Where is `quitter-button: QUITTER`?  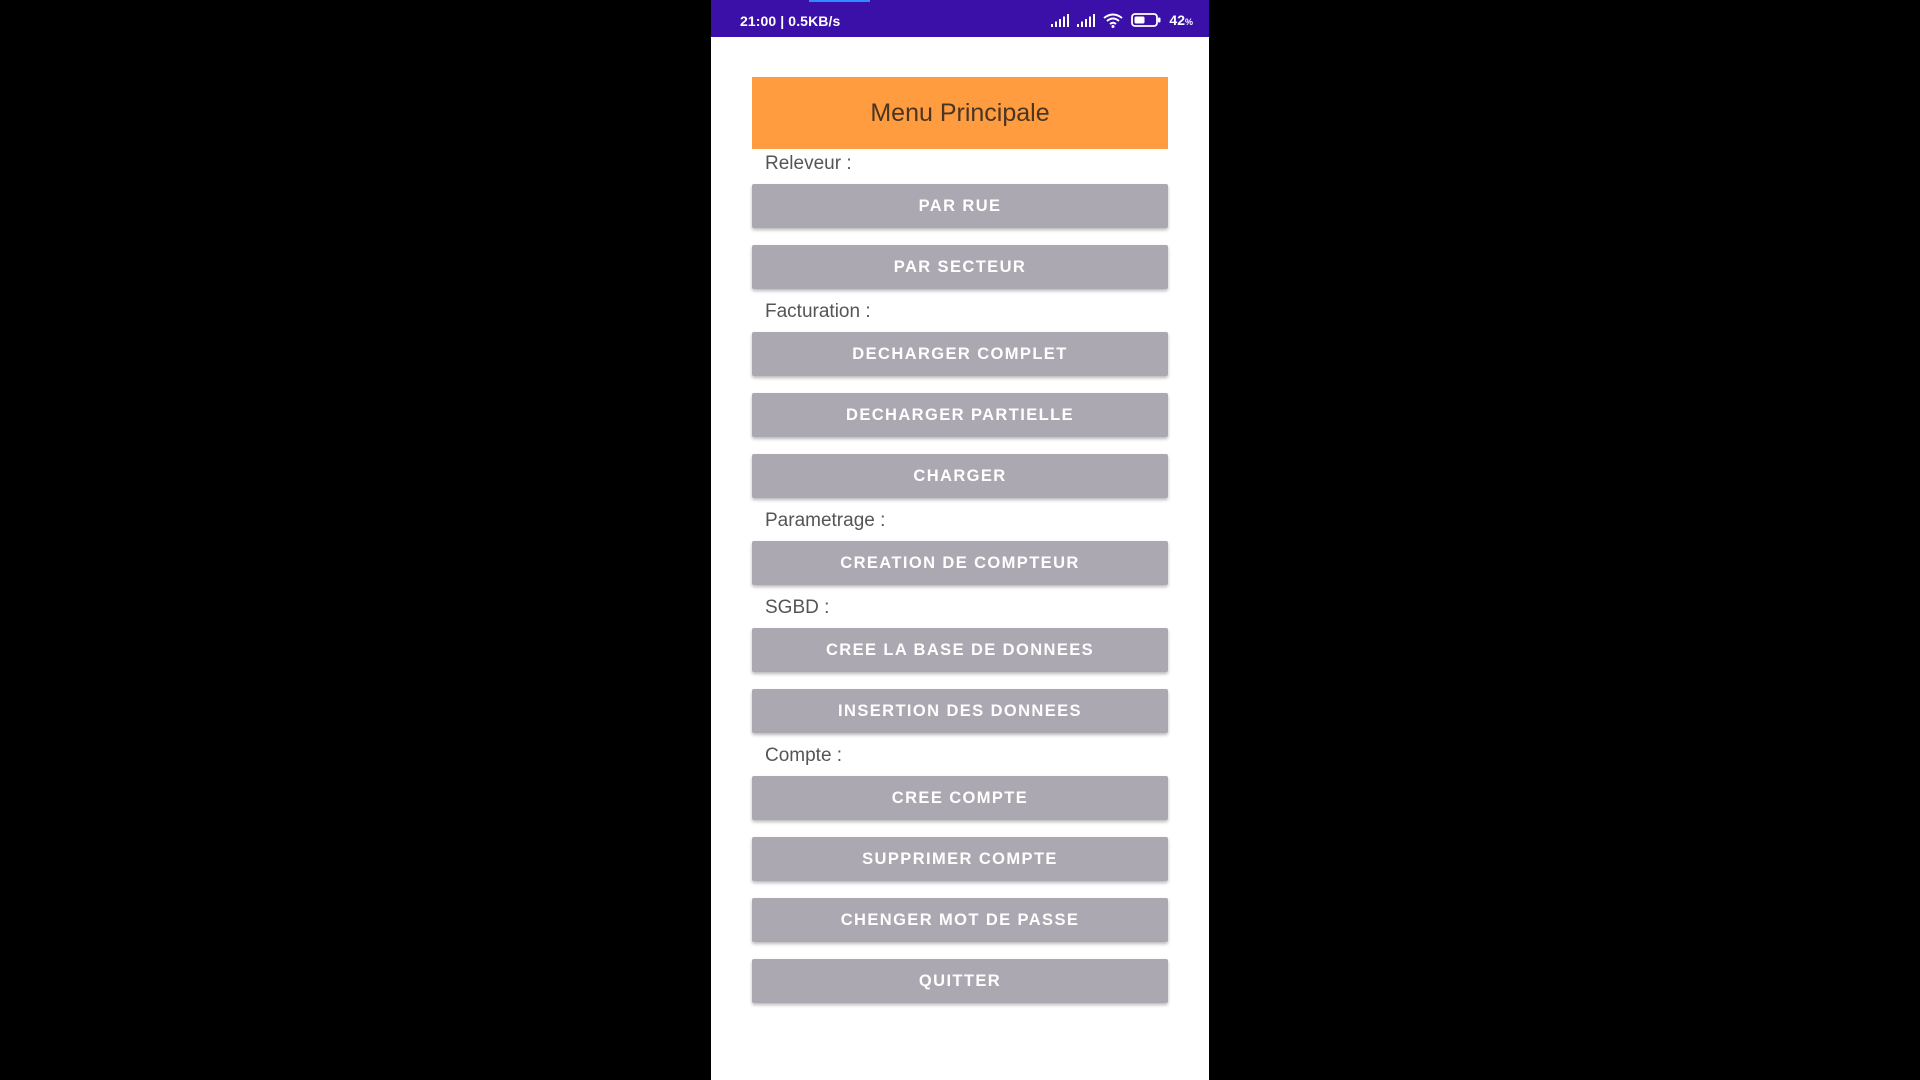 quitter-button: QUITTER is located at coordinates (960, 981).